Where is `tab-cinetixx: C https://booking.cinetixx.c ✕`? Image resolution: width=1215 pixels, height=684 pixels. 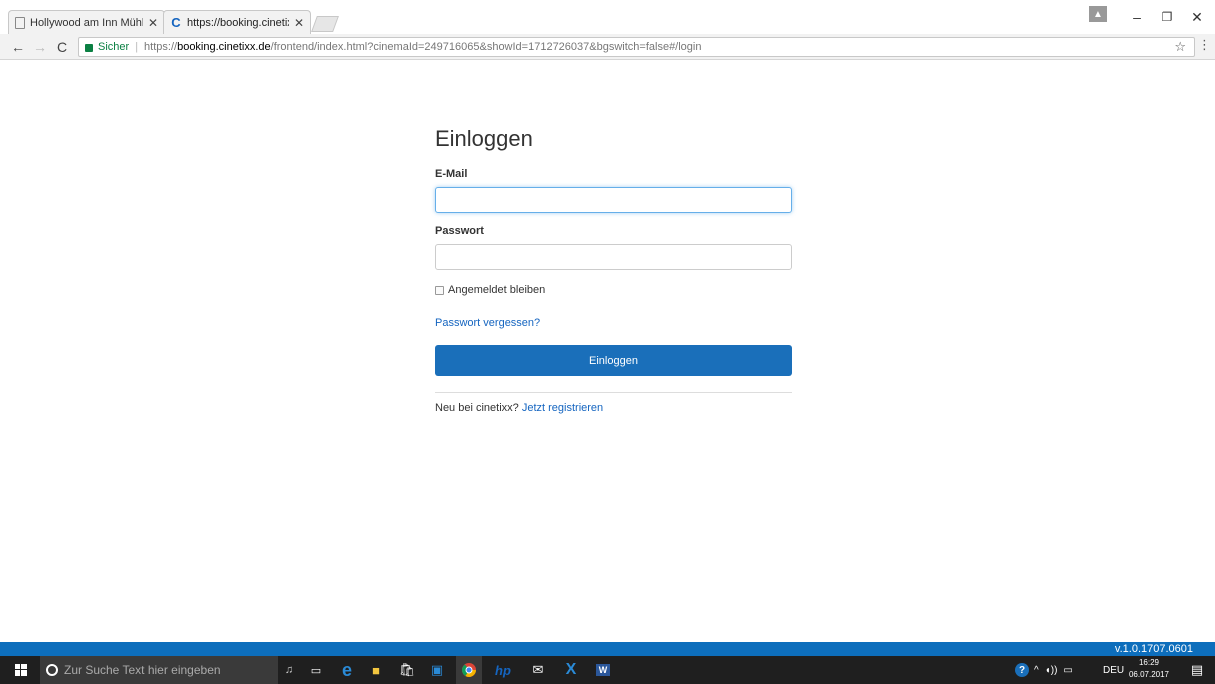
tab-cinetixx: C https://booking.cinetixx.c ✕ is located at coordinates (237, 22).